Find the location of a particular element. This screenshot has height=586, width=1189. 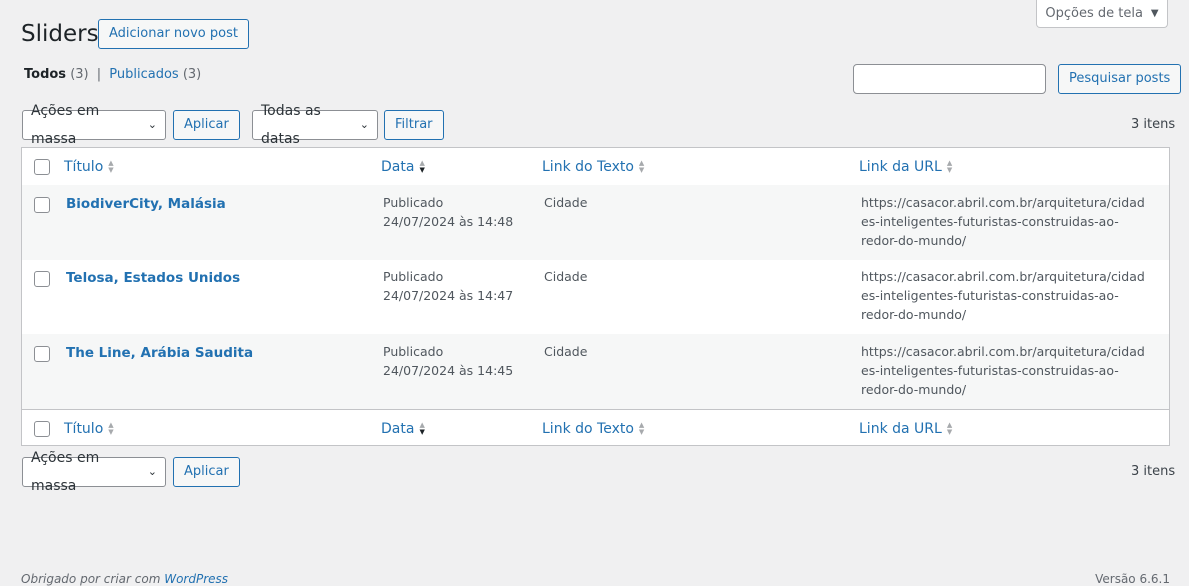

date-cell: Publicado 24/07/2024 às 14:48 is located at coordinates (448, 212).